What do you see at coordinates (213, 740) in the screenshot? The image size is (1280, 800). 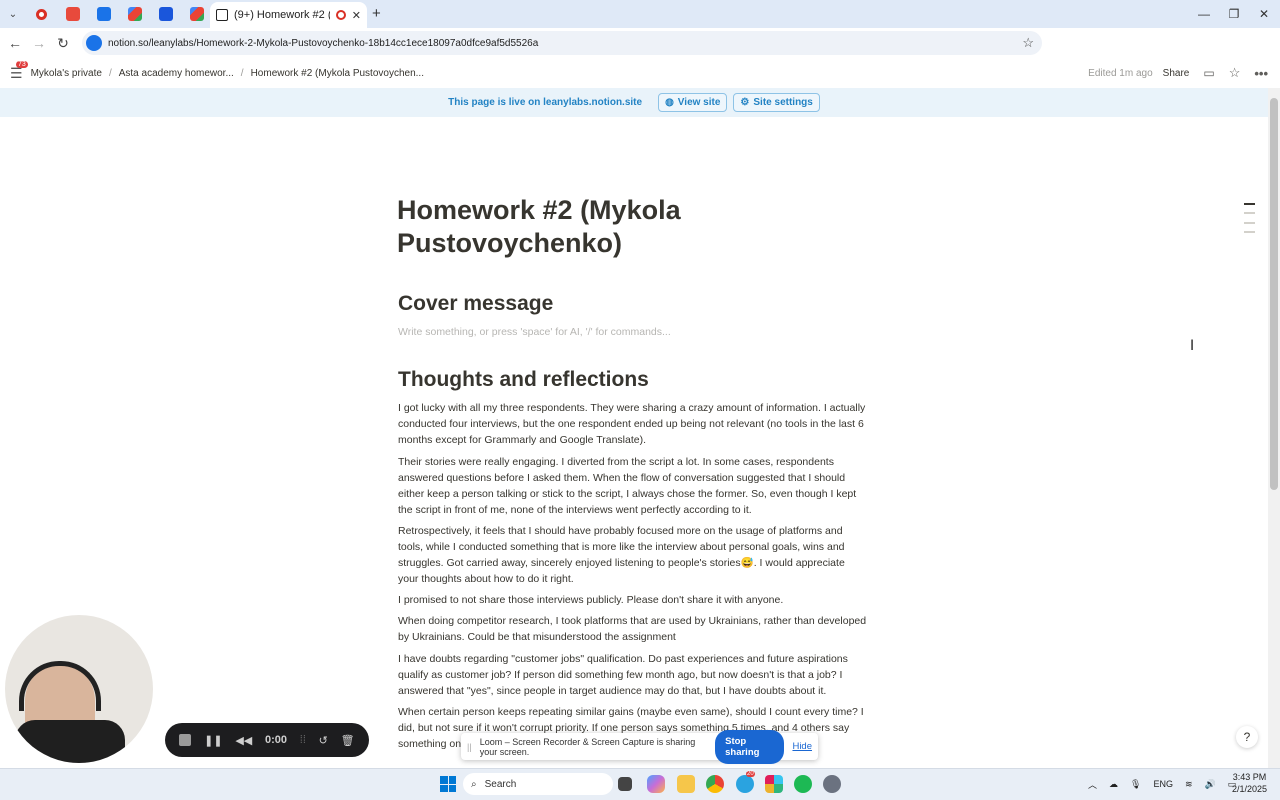 I see `pause-icon: ❚❚` at bounding box center [213, 740].